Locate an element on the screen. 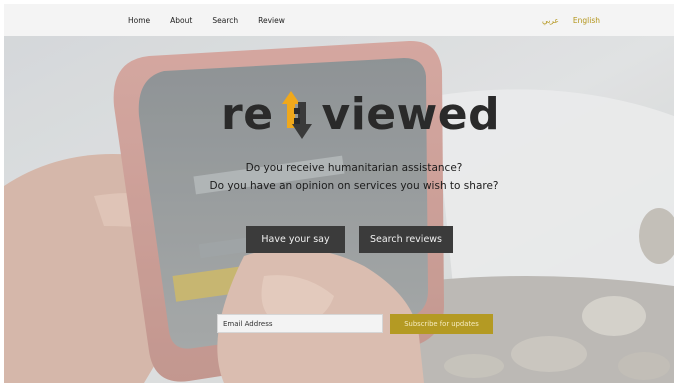  email-address-input is located at coordinates (300, 323).